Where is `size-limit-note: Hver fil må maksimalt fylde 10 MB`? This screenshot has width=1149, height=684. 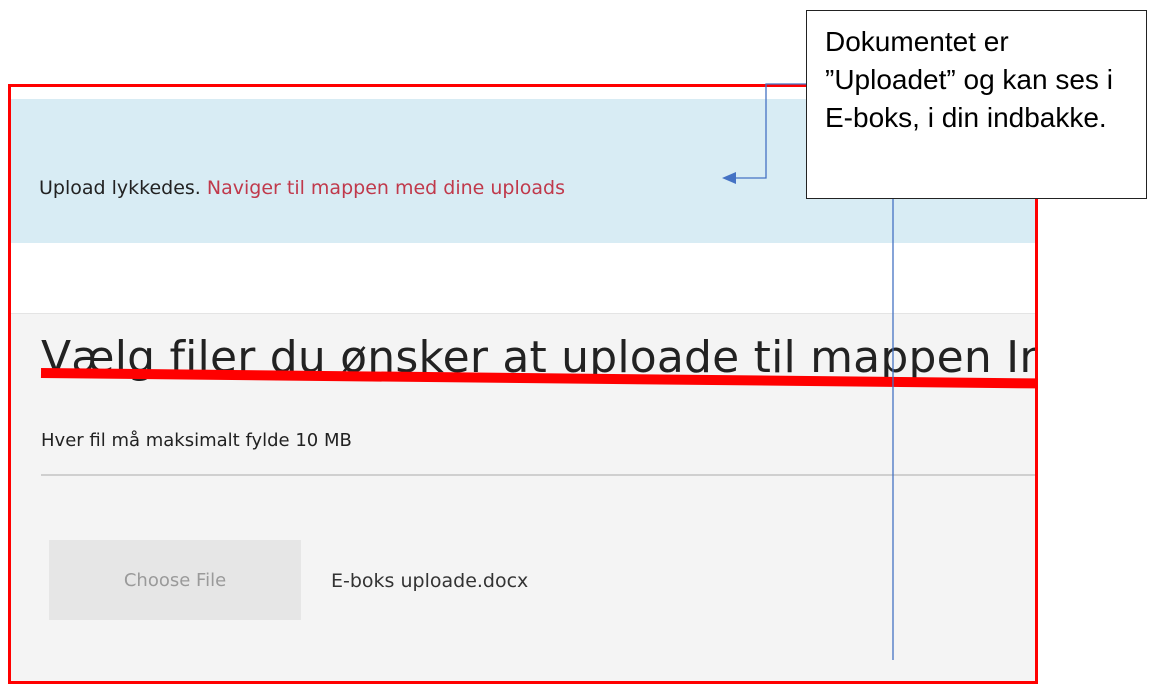
size-limit-note: Hver fil må maksimalt fylde 10 MB is located at coordinates (196, 440).